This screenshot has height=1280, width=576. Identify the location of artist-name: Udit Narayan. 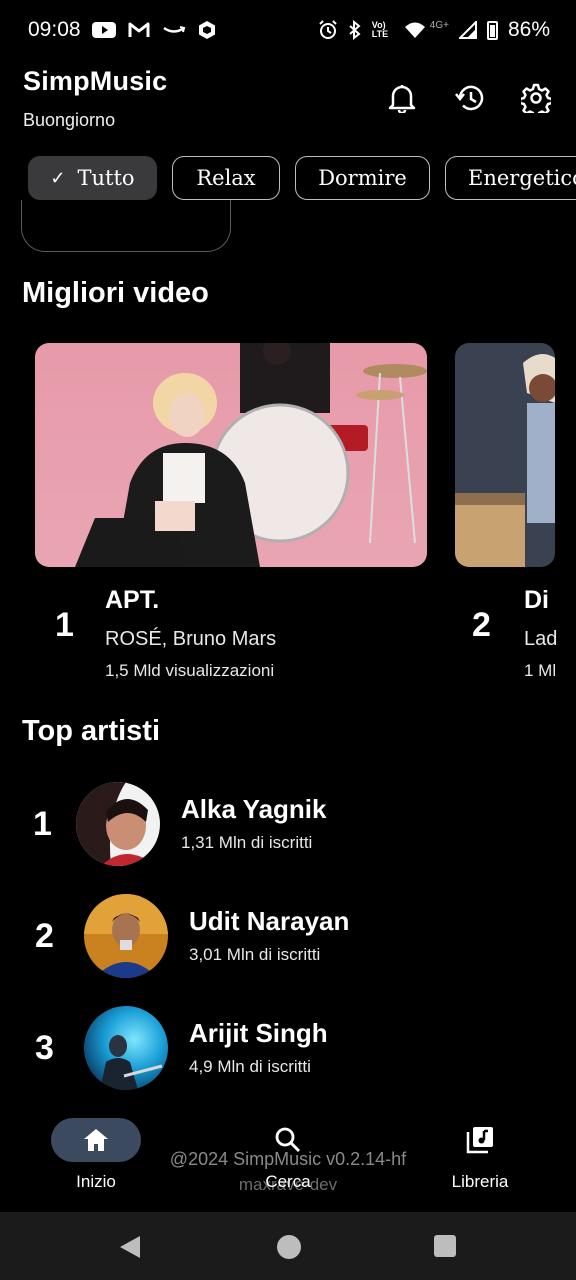
(269, 921).